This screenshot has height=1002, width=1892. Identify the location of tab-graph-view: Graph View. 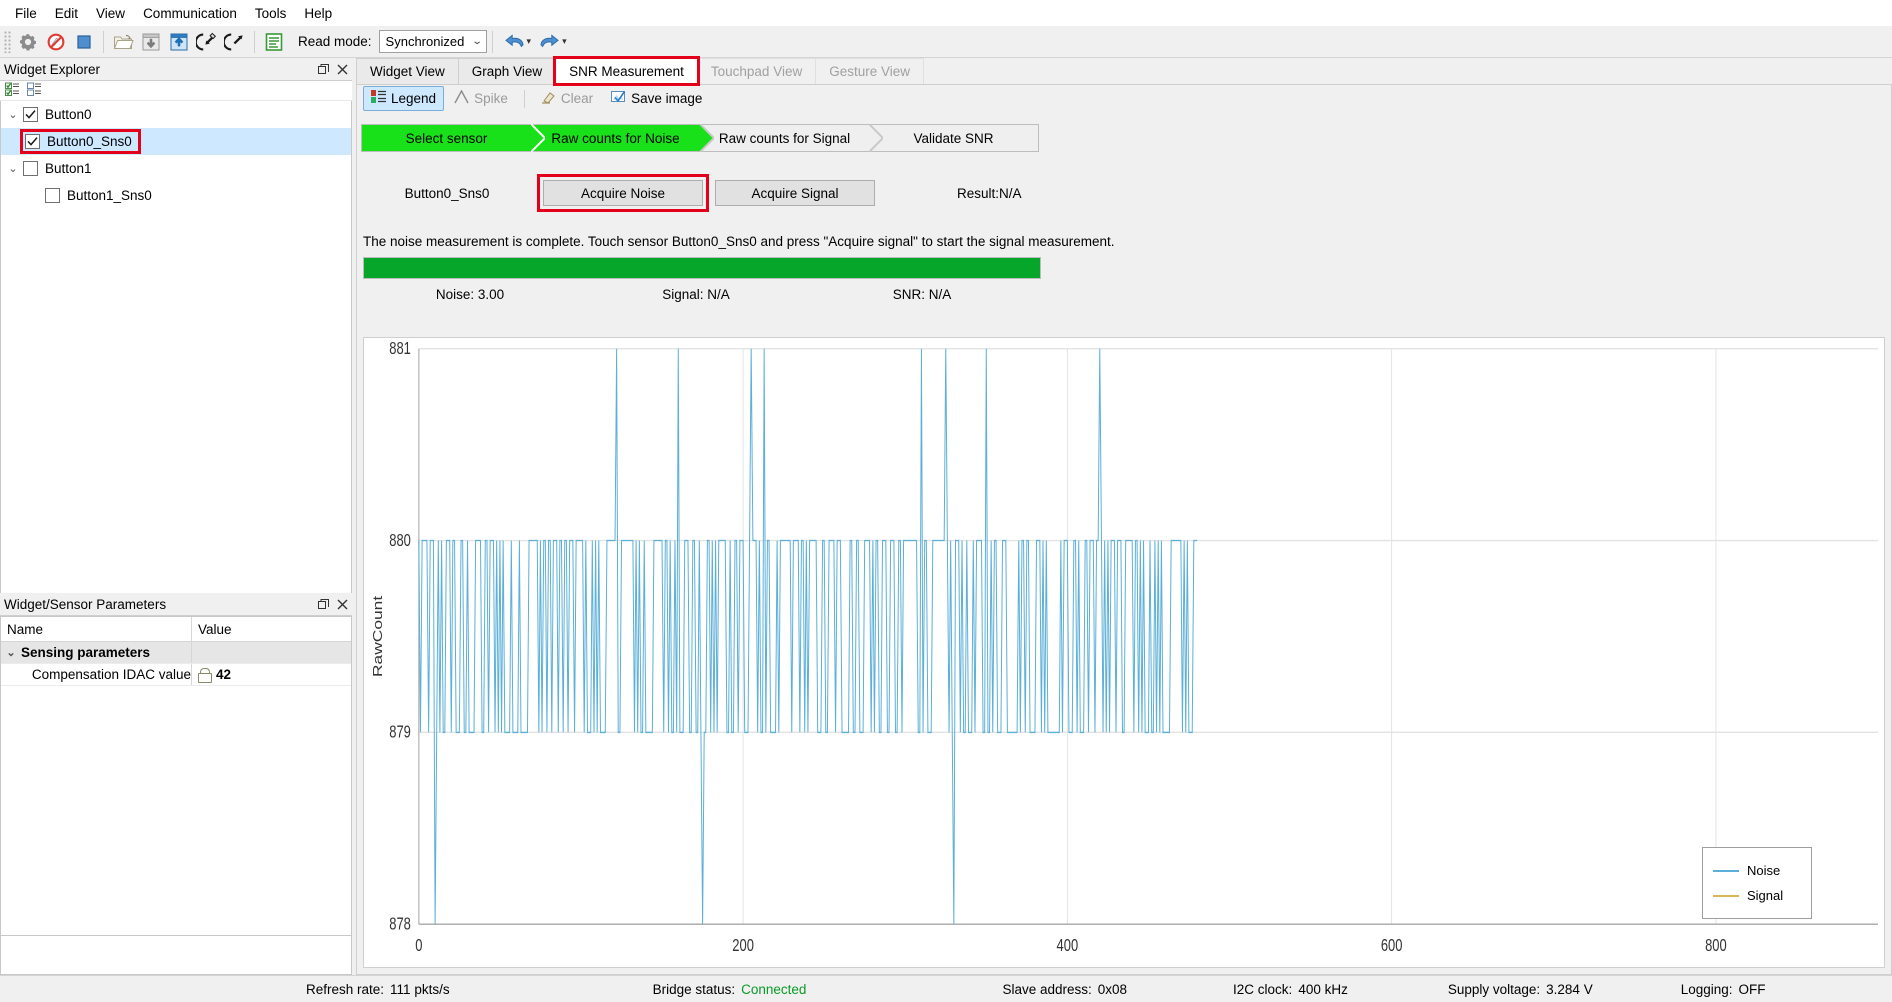
(507, 71).